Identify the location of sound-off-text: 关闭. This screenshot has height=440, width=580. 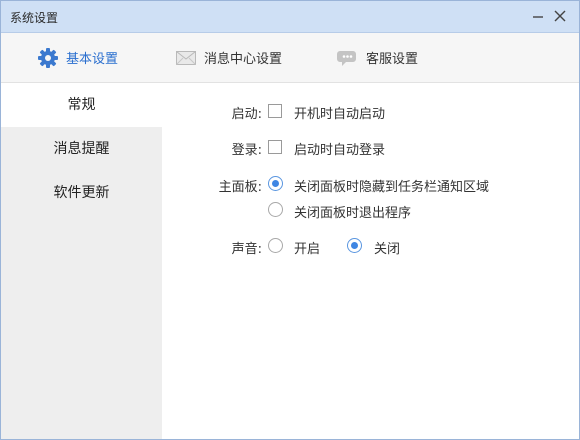
(387, 247).